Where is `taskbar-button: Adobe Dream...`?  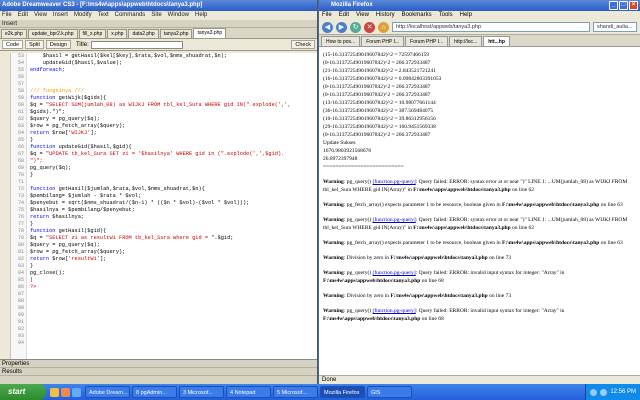 taskbar-button: Adobe Dream... is located at coordinates (107, 392).